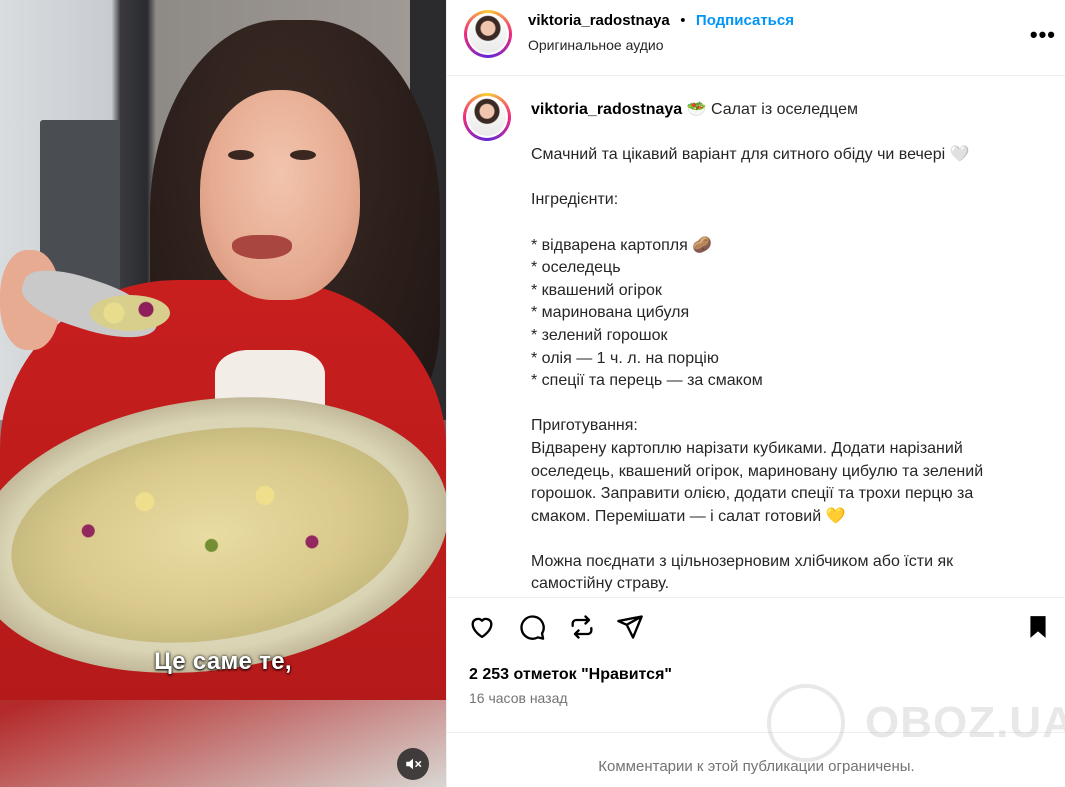  What do you see at coordinates (606, 109) in the screenshot?
I see `caption-username: viktoria_radostnaya` at bounding box center [606, 109].